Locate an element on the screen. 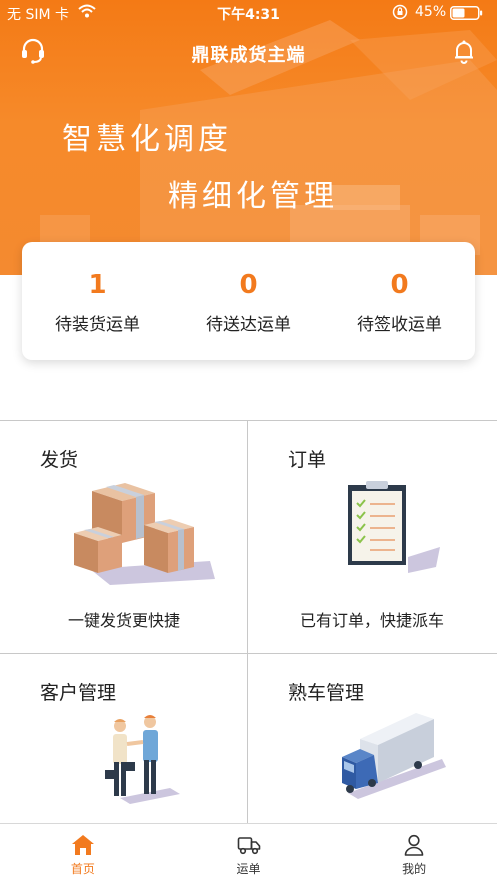  stat-label: 待签收运单 is located at coordinates (399, 325).